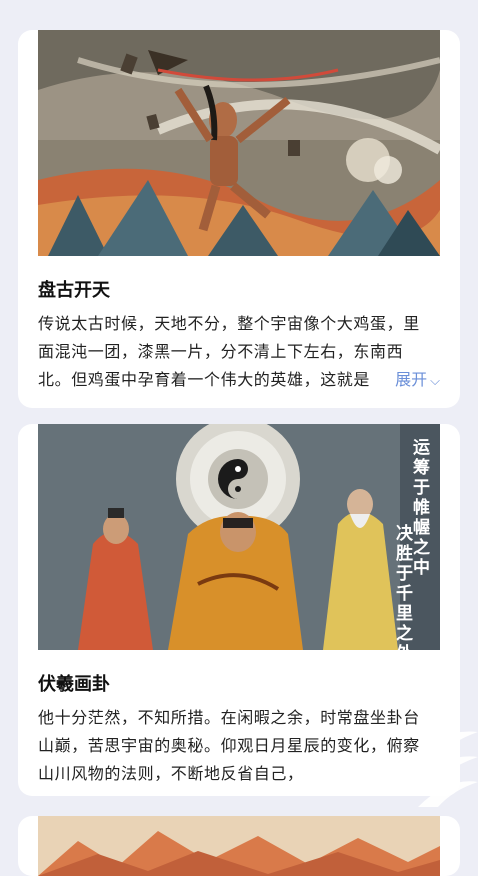  I want to click on chevron-down-icon: ⌵, so click(435, 381).